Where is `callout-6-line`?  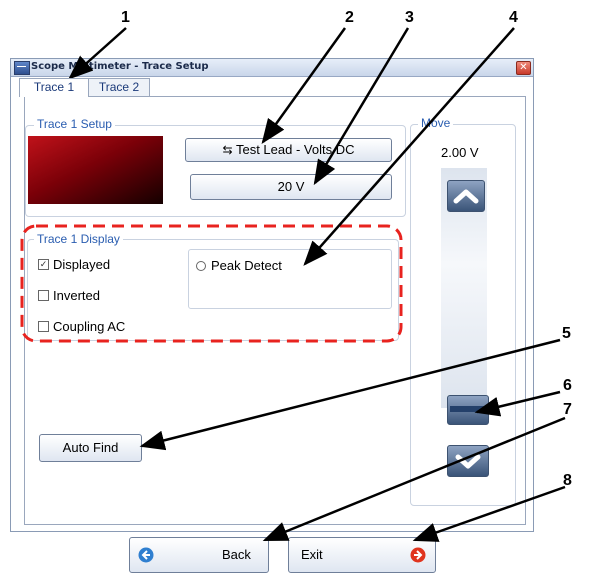
callout-6-line is located at coordinates (517, 403).